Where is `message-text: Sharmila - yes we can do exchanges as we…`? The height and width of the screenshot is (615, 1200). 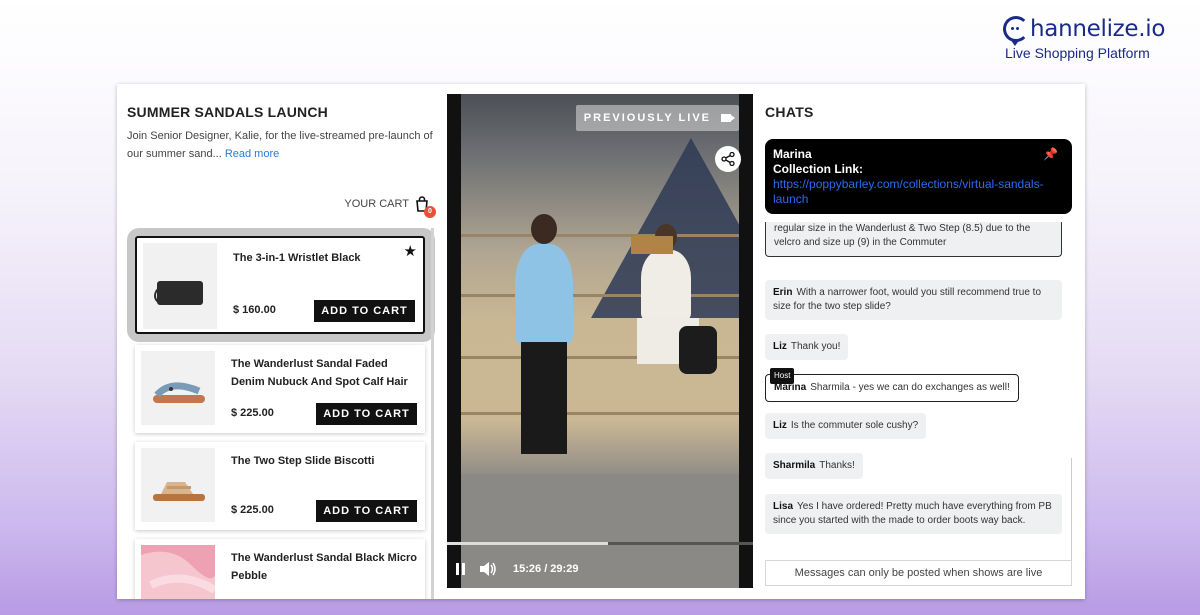
message-text: Sharmila - yes we can do exchanges as we… is located at coordinates (910, 387).